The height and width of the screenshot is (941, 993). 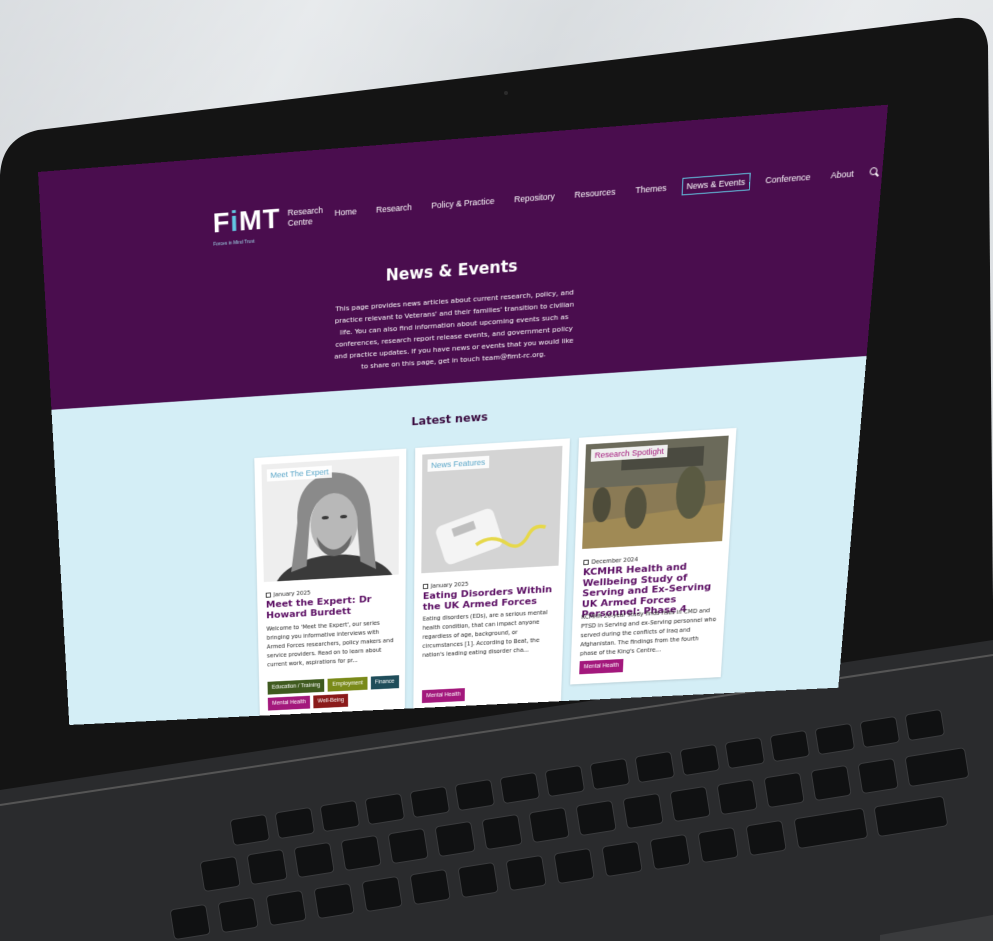 I want to click on tag-education-training: Education / Training, so click(x=295, y=687).